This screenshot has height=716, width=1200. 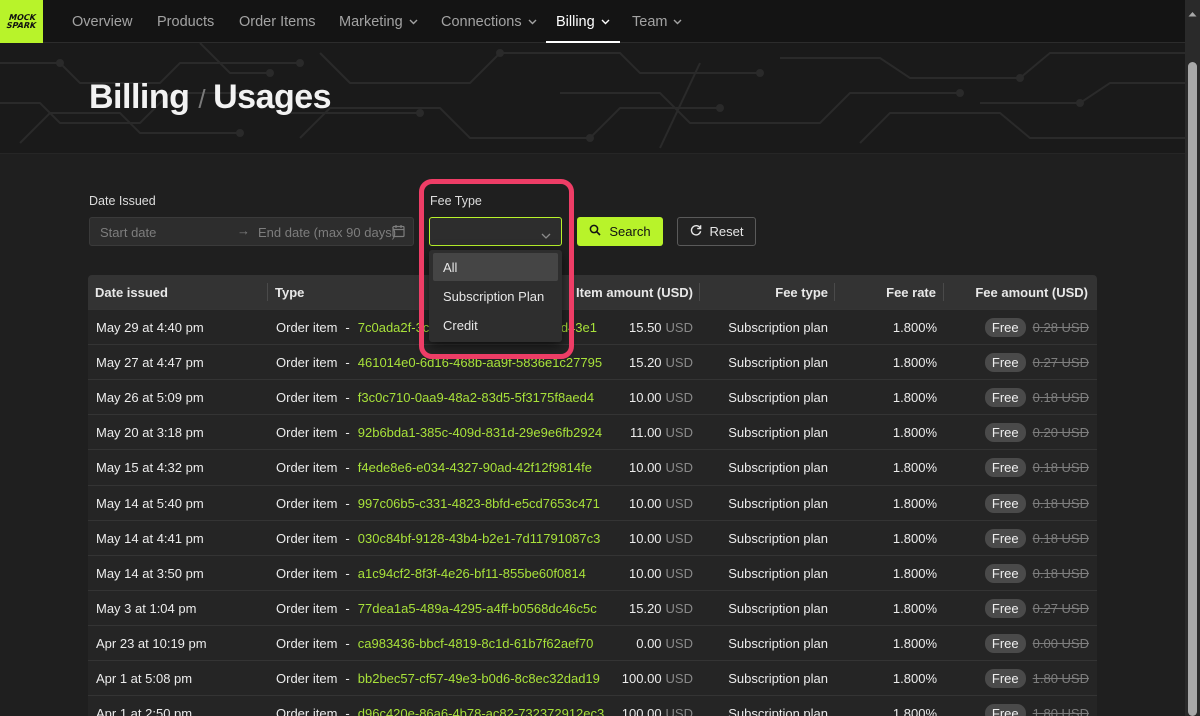 What do you see at coordinates (1036, 327) in the screenshot?
I see `cell-fee-amount: Free 0.28 USD` at bounding box center [1036, 327].